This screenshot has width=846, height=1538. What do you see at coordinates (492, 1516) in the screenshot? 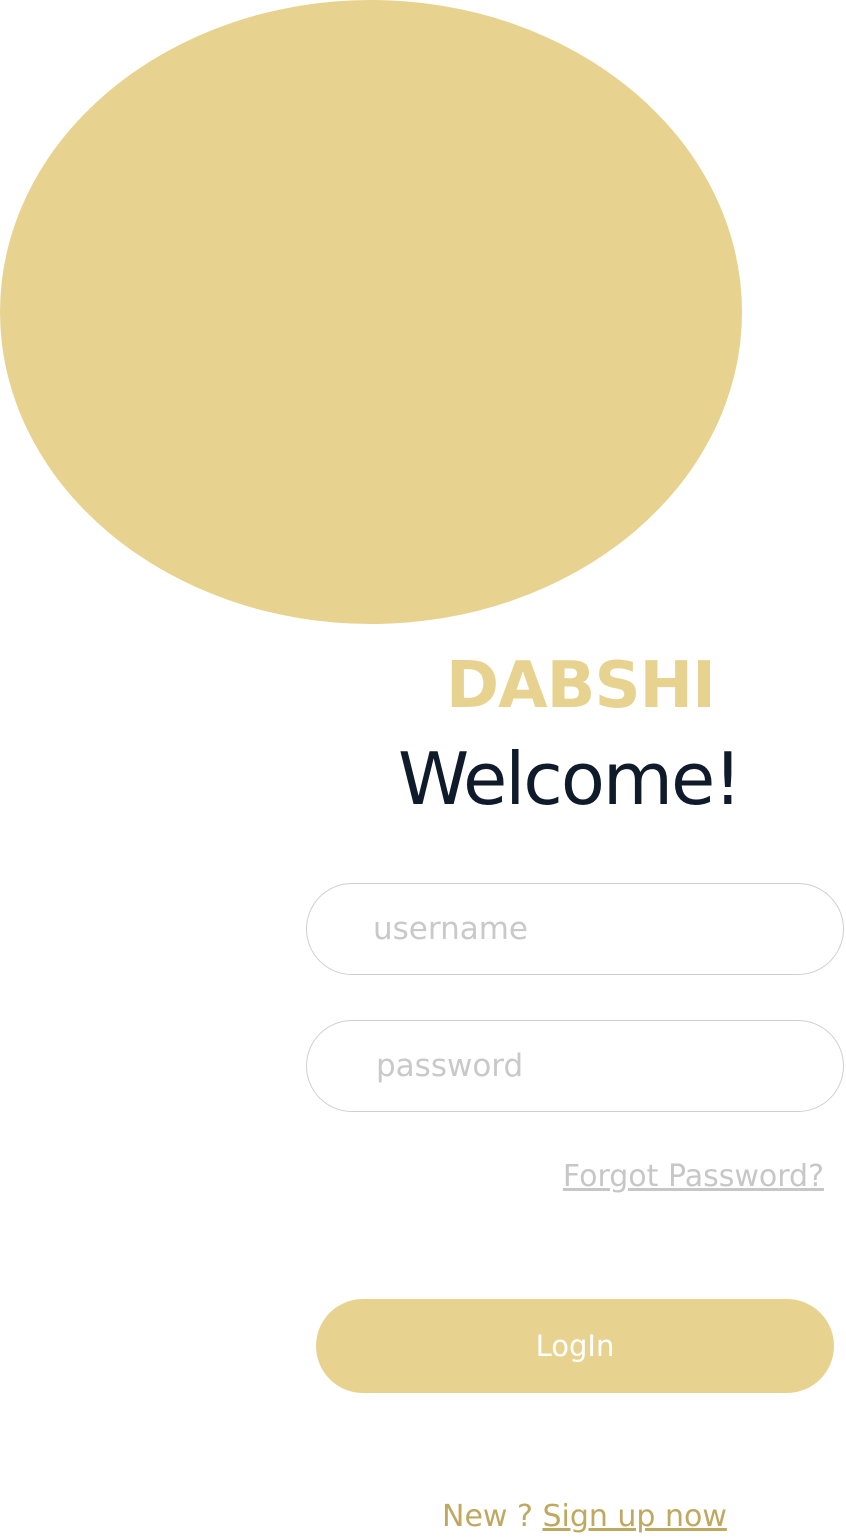
I see `signup-prompt-text: New ?` at bounding box center [492, 1516].